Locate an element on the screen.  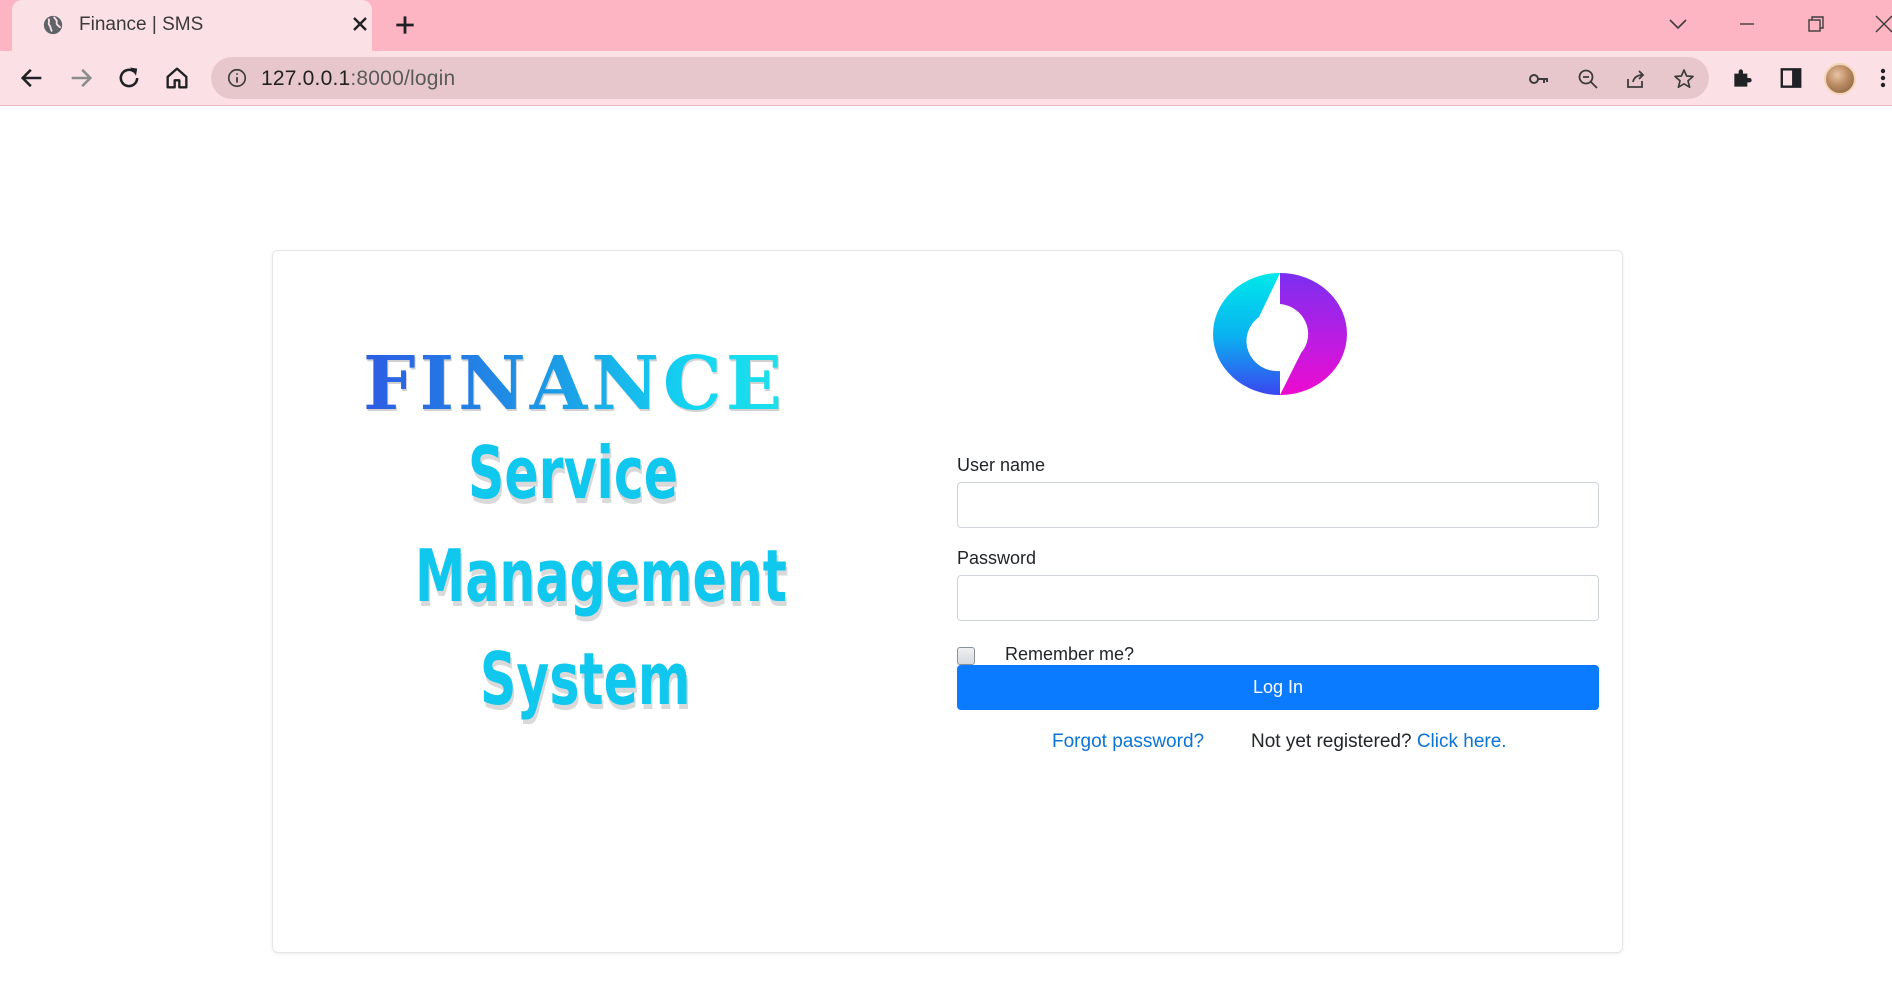
password-input is located at coordinates (1278, 598).